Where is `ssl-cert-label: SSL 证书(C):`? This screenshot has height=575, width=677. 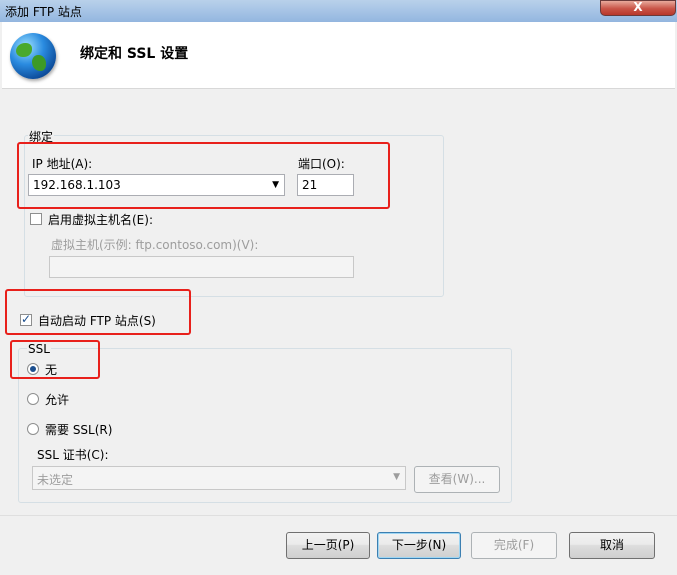 ssl-cert-label: SSL 证书(C): is located at coordinates (73, 455).